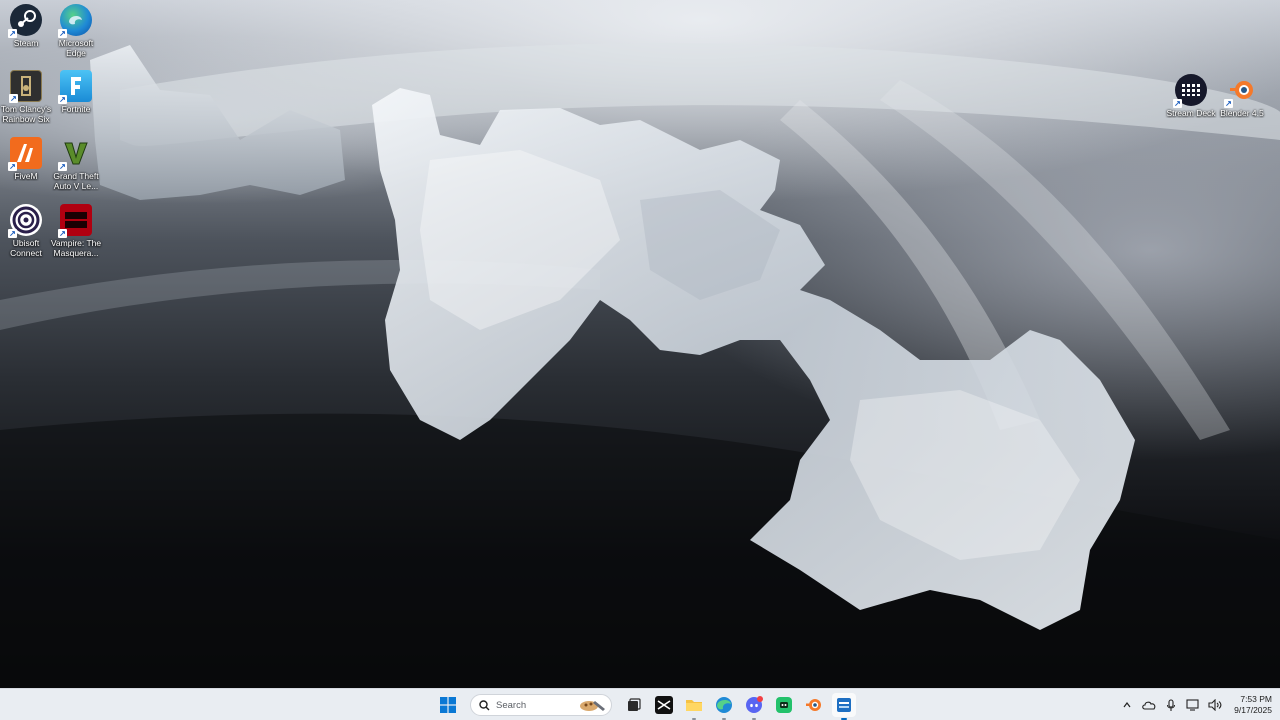  I want to click on microphone-icon, so click(1171, 705).